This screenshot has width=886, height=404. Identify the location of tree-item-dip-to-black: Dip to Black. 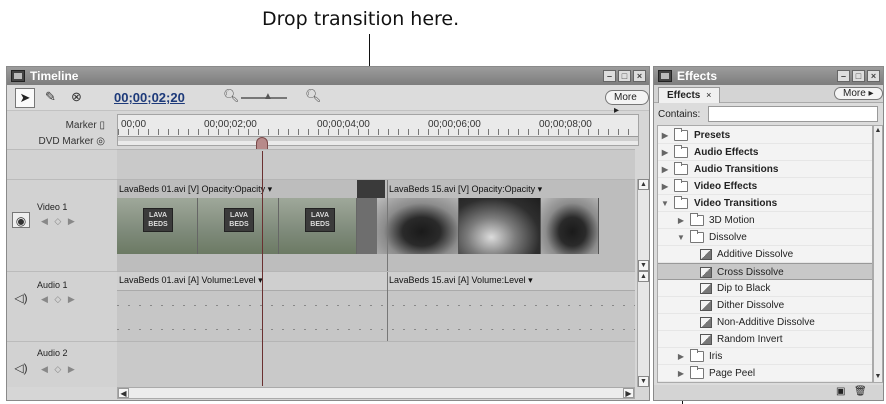
(765, 288).